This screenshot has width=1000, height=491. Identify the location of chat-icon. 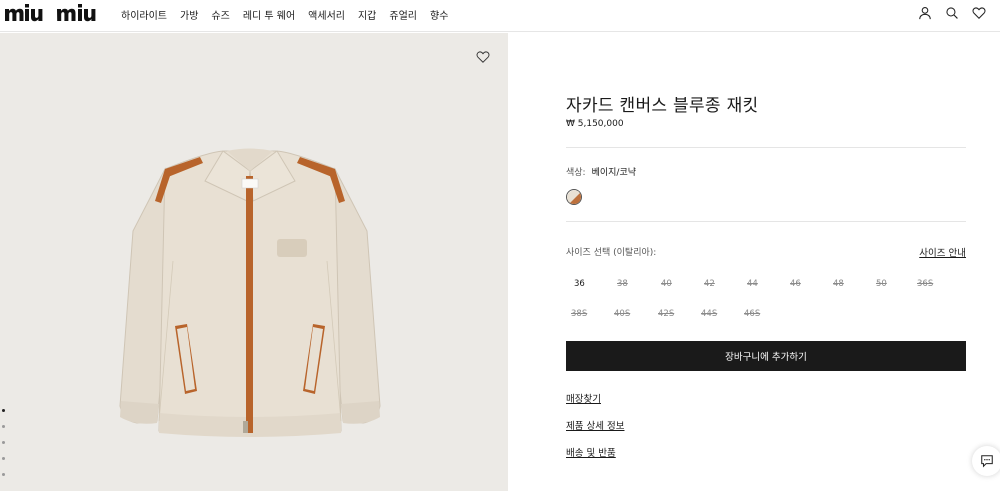
(987, 461).